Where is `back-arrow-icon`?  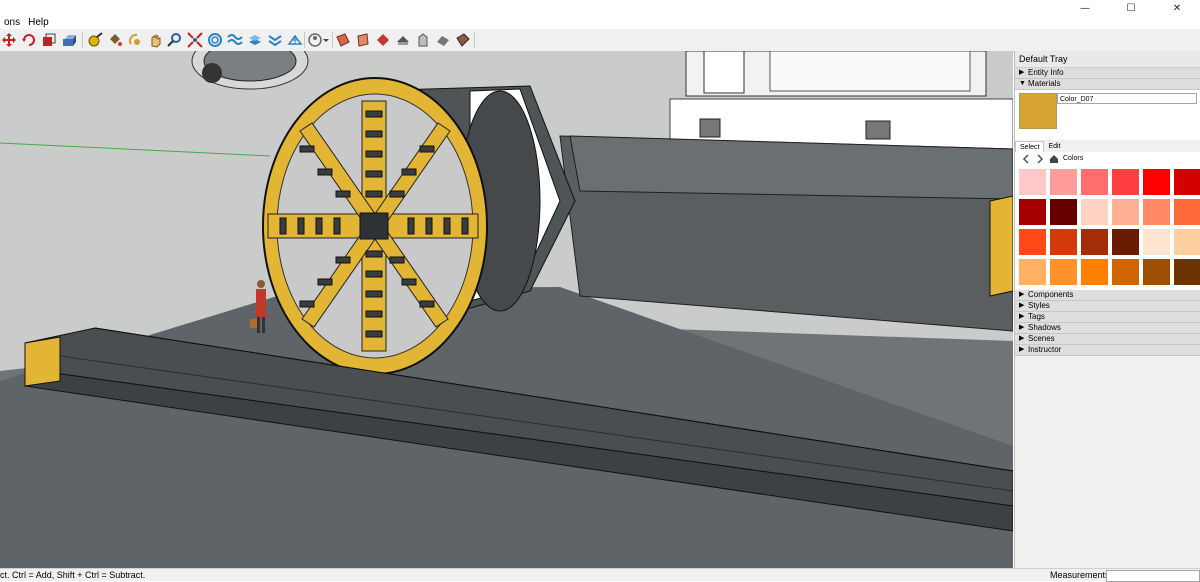
back-arrow-icon is located at coordinates (1026, 158).